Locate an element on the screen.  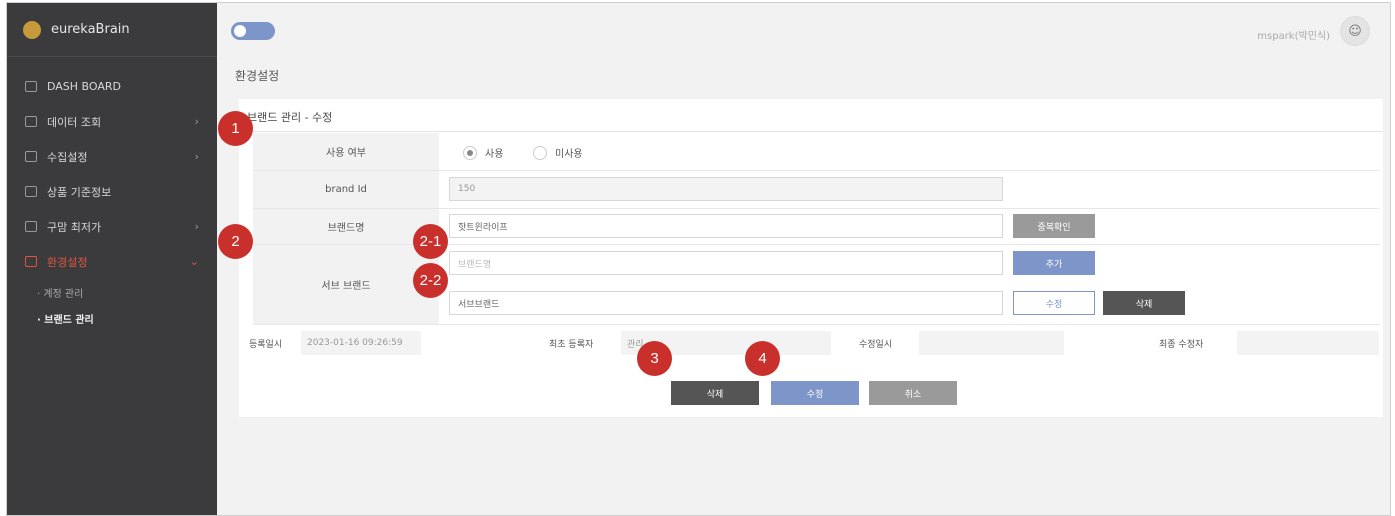
sidebar-item-dashboard: DASH BOARD is located at coordinates (112, 86).